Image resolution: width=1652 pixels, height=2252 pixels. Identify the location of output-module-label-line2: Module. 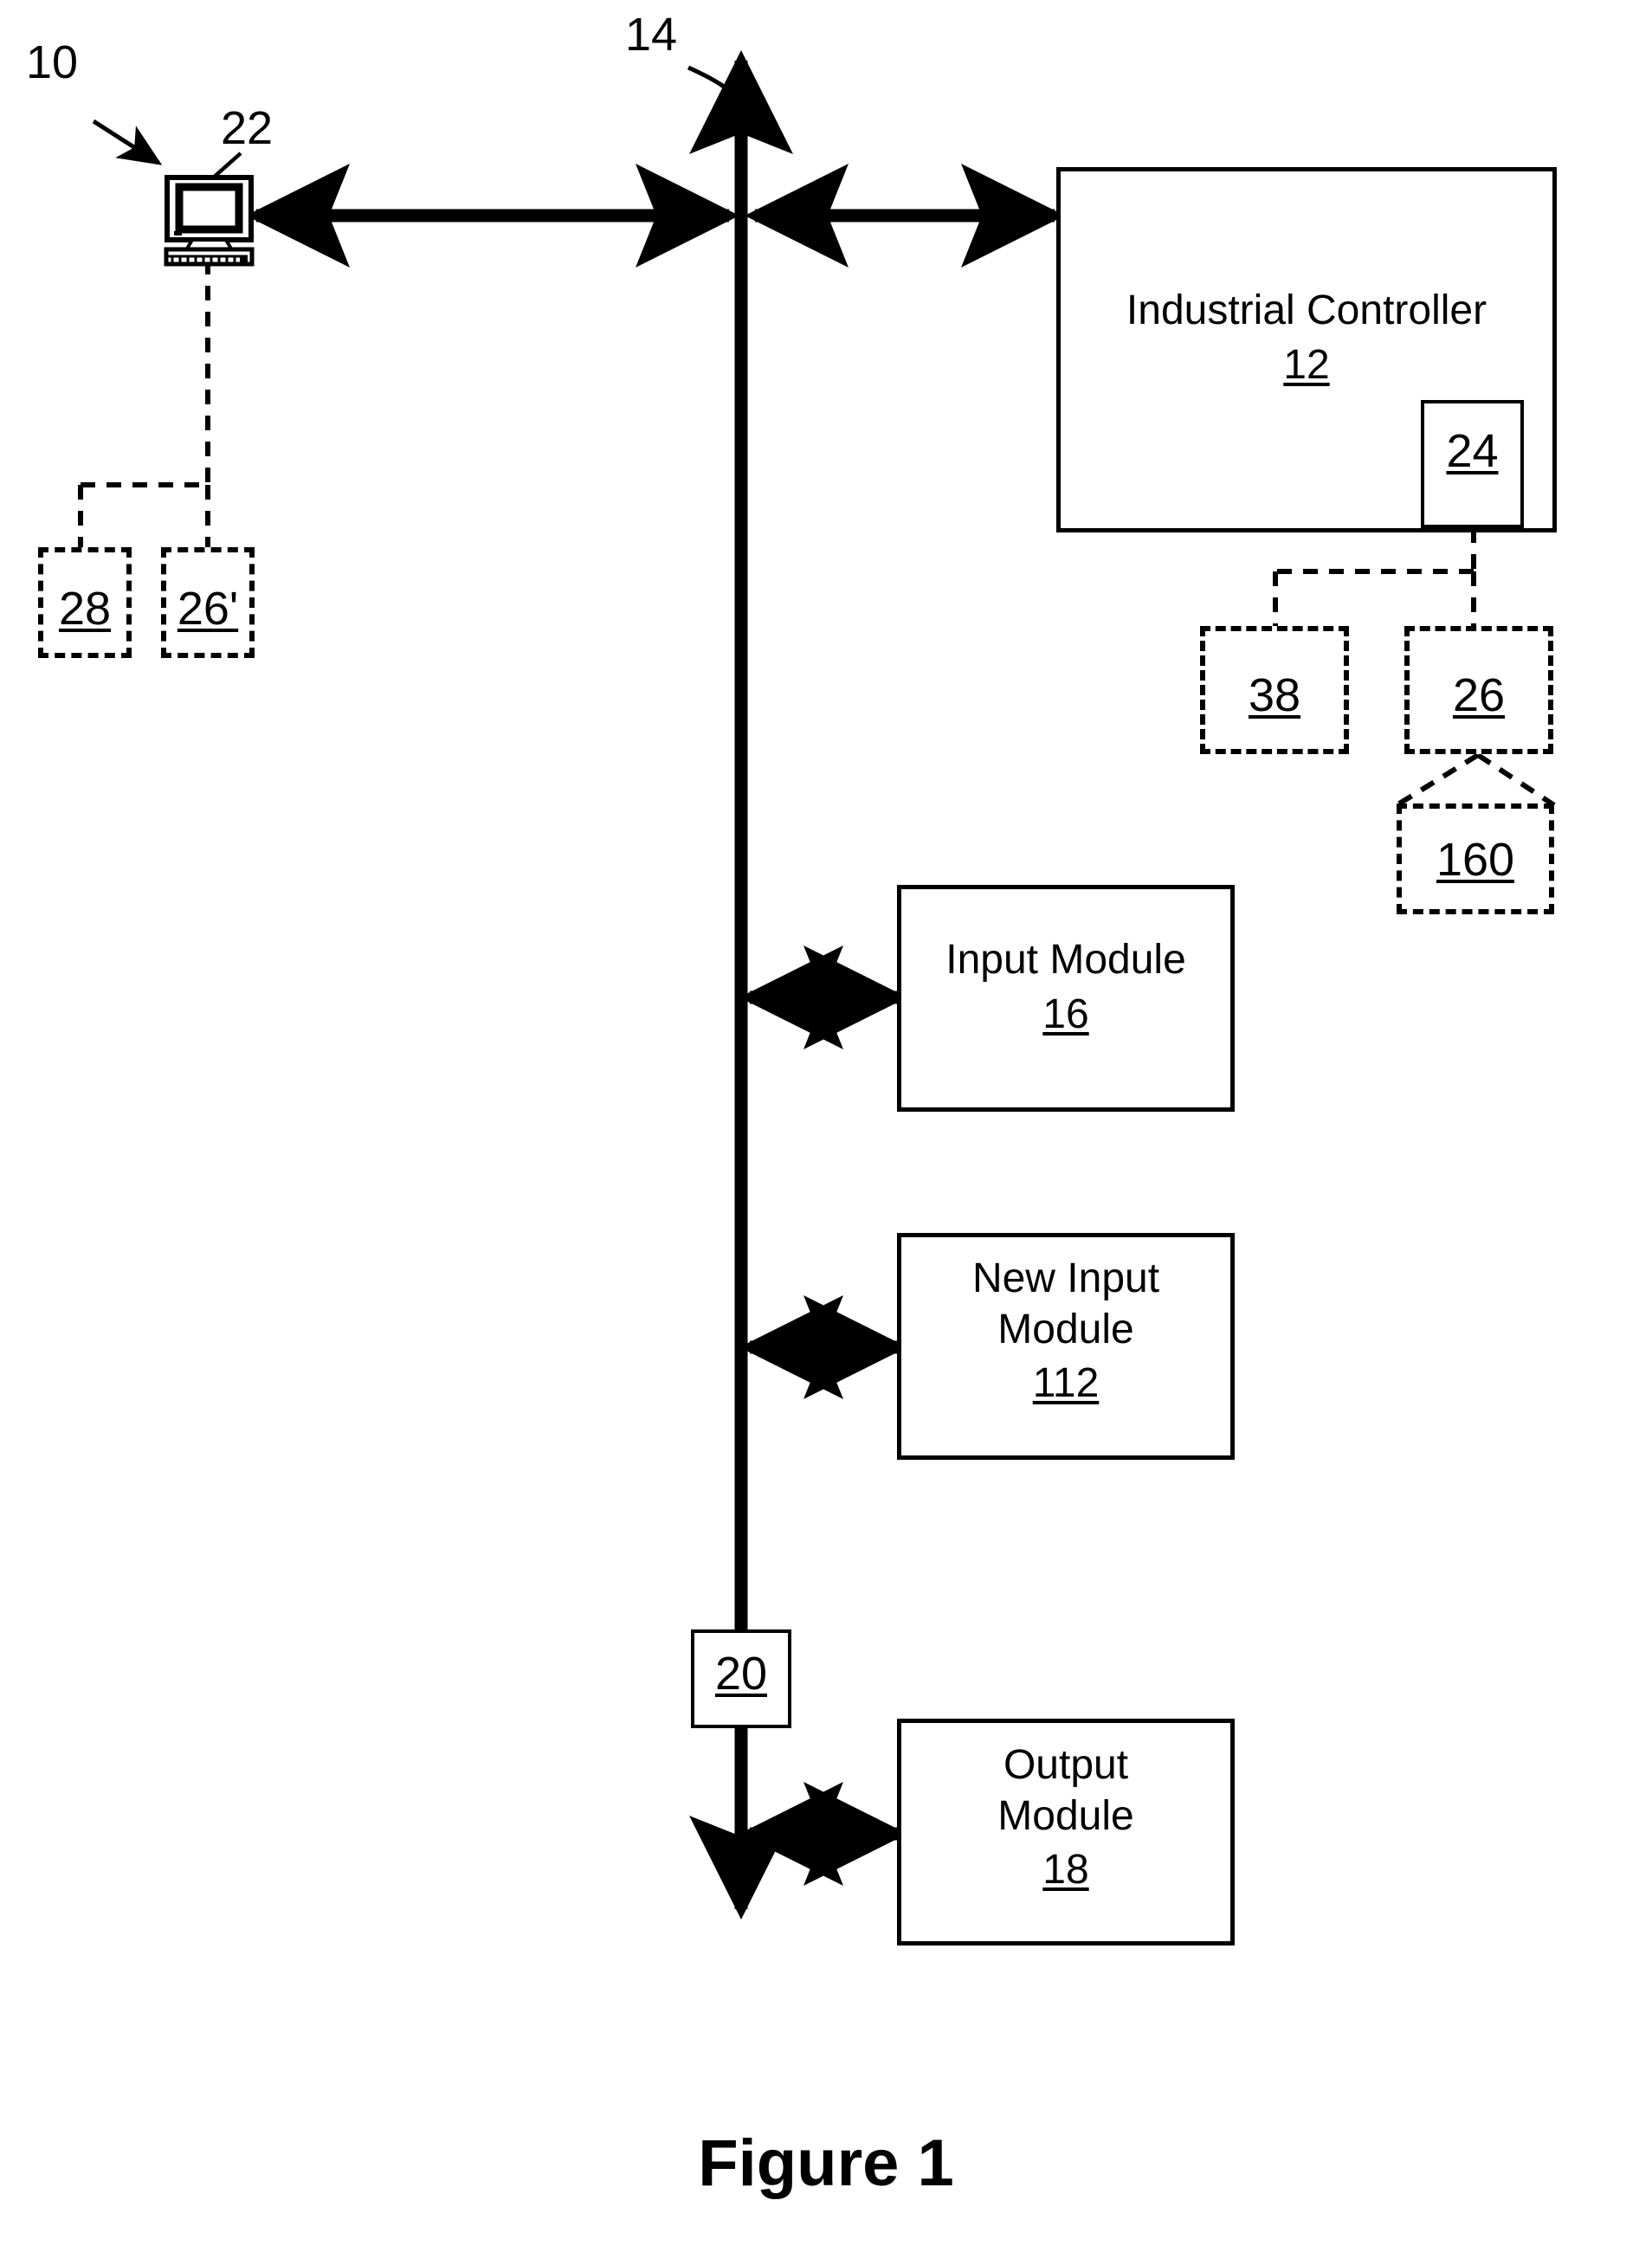
(1065, 1815).